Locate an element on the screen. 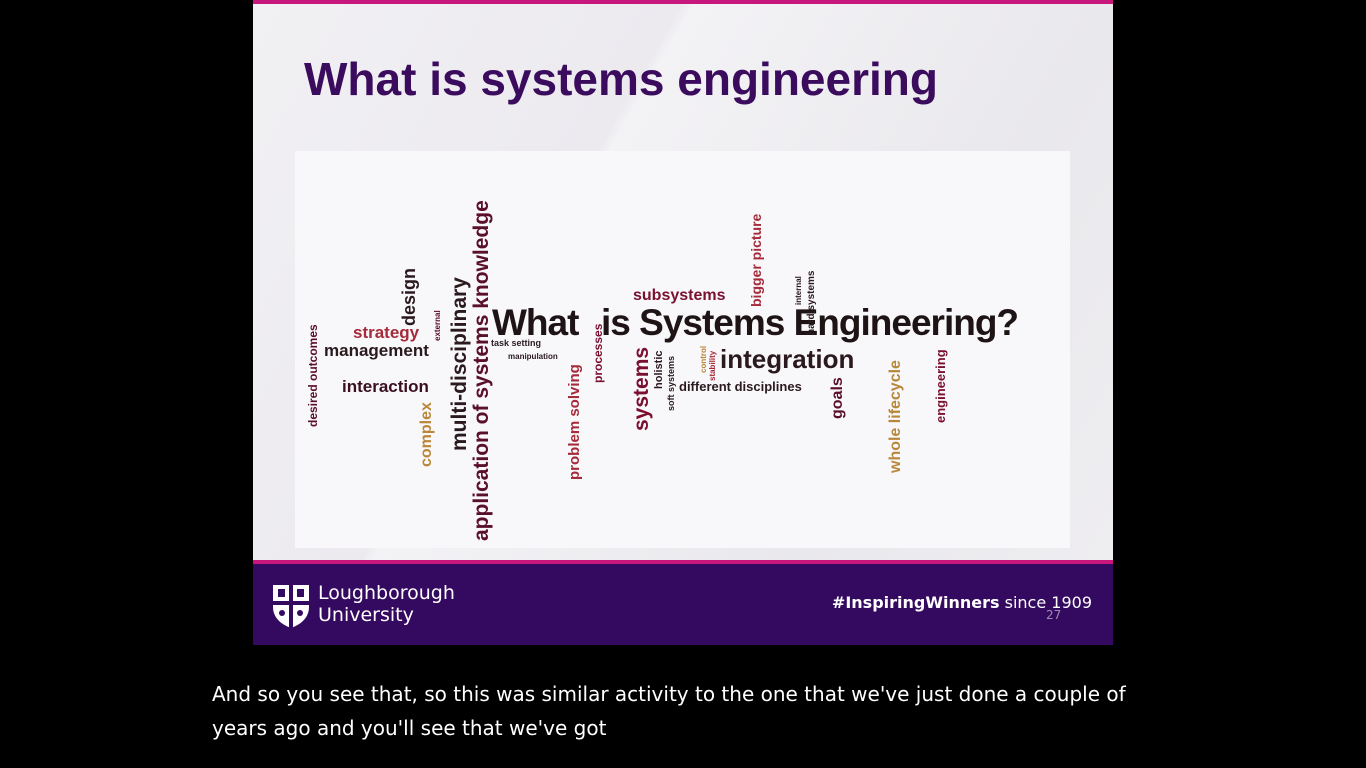  cloud-word-integration: integration is located at coordinates (787, 359).